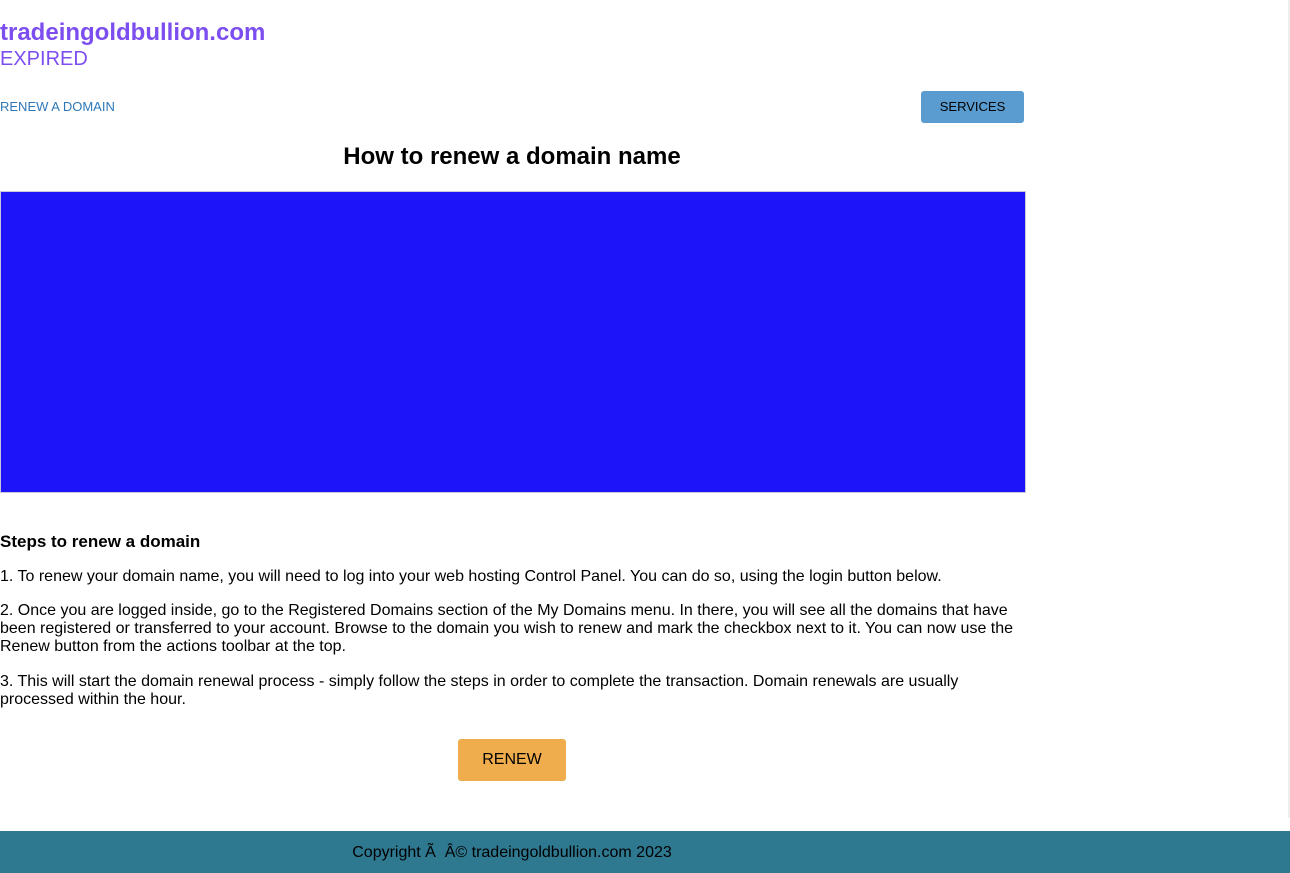 Image resolution: width=1290 pixels, height=873 pixels. What do you see at coordinates (44, 59) in the screenshot?
I see `domain-status: EXPIRED` at bounding box center [44, 59].